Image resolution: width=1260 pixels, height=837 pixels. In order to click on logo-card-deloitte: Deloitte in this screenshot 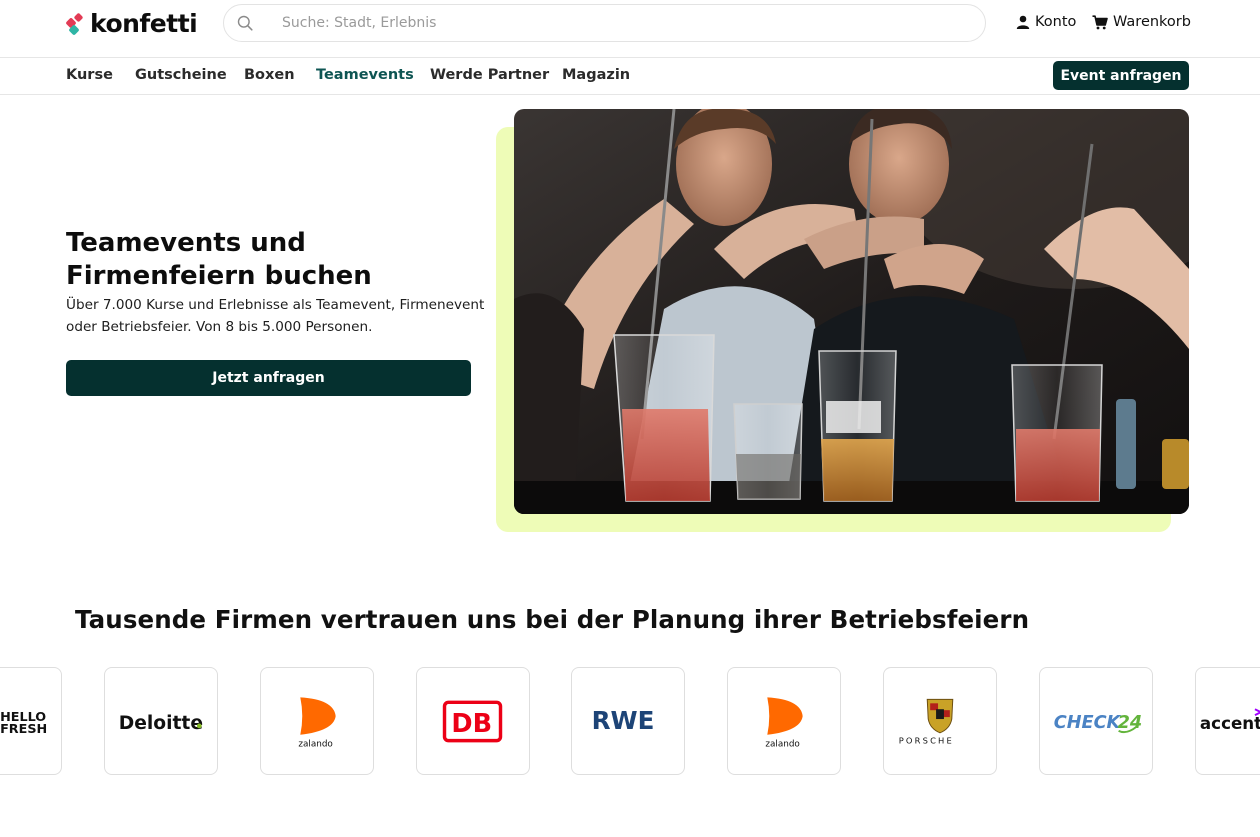, I will do `click(161, 721)`.